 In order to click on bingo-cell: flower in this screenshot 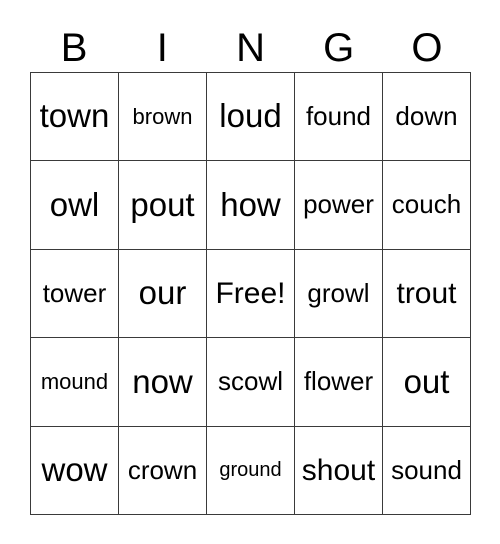, I will do `click(339, 382)`.